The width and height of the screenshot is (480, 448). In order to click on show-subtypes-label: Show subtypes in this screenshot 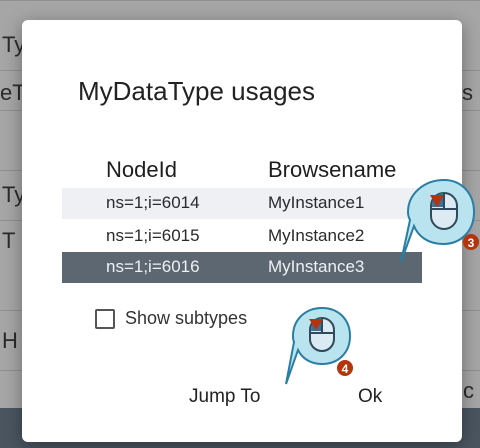, I will do `click(186, 318)`.